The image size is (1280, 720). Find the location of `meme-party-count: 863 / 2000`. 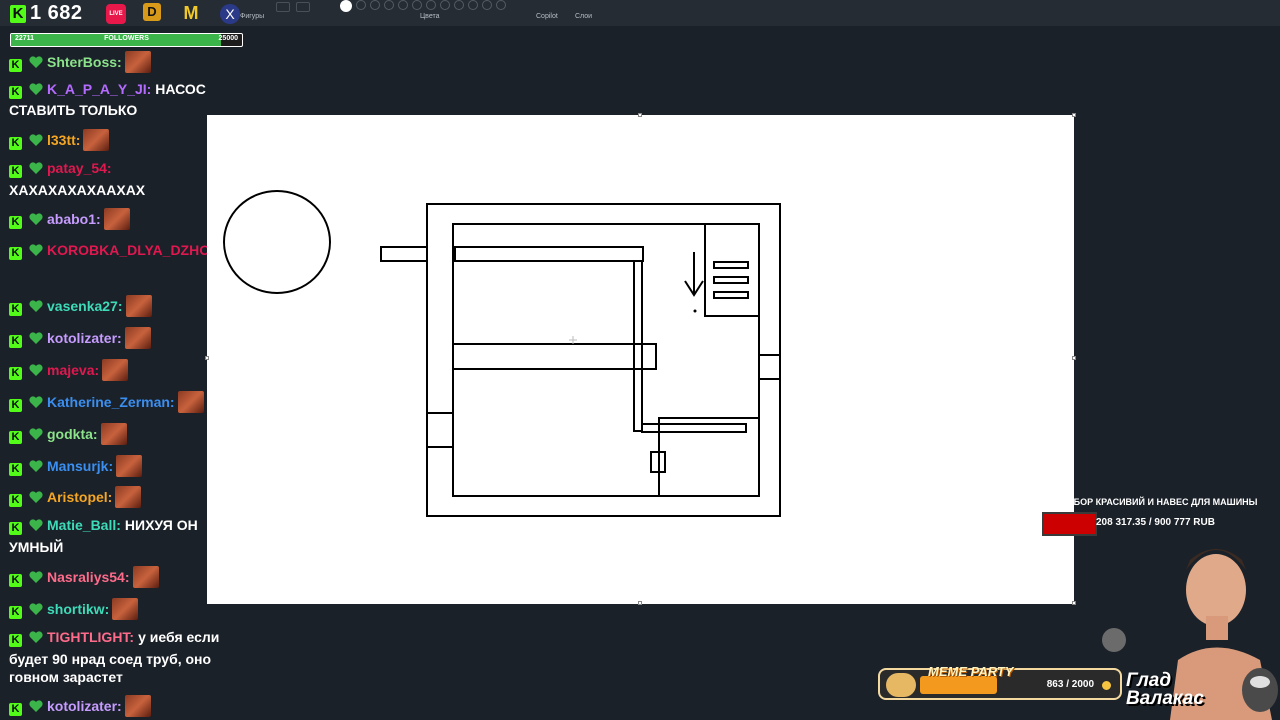

meme-party-count: 863 / 2000 is located at coordinates (1070, 684).